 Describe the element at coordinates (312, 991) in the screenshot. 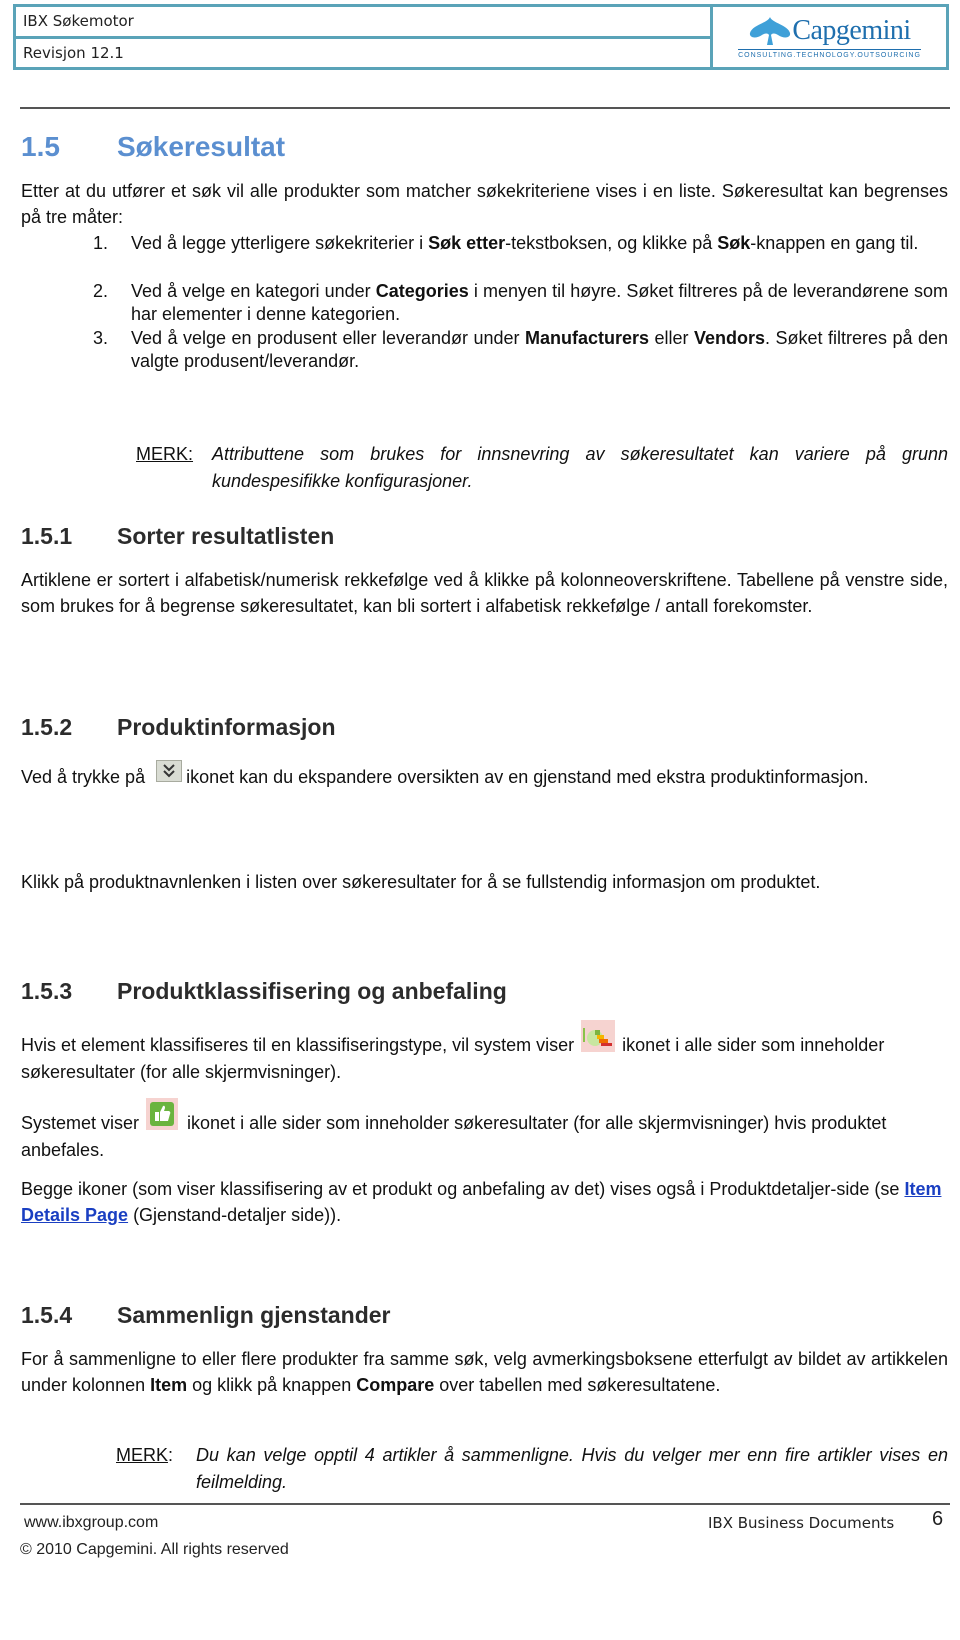

I see `subsection-title: Produktklassifisering og anbefaling` at that location.